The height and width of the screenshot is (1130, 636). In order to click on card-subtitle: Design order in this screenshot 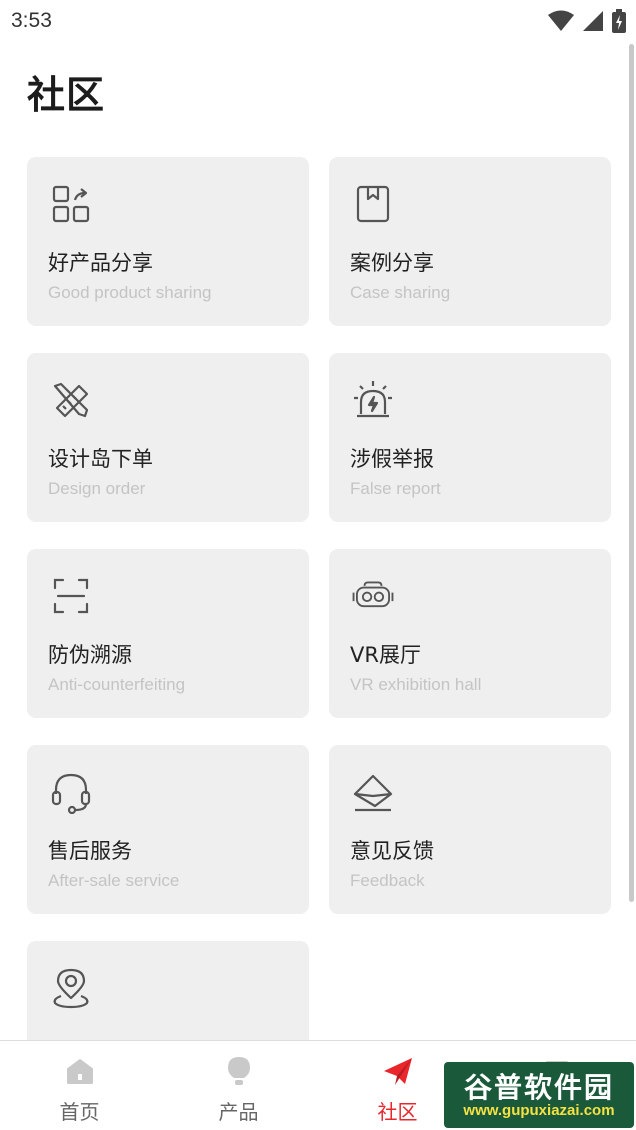, I will do `click(97, 488)`.